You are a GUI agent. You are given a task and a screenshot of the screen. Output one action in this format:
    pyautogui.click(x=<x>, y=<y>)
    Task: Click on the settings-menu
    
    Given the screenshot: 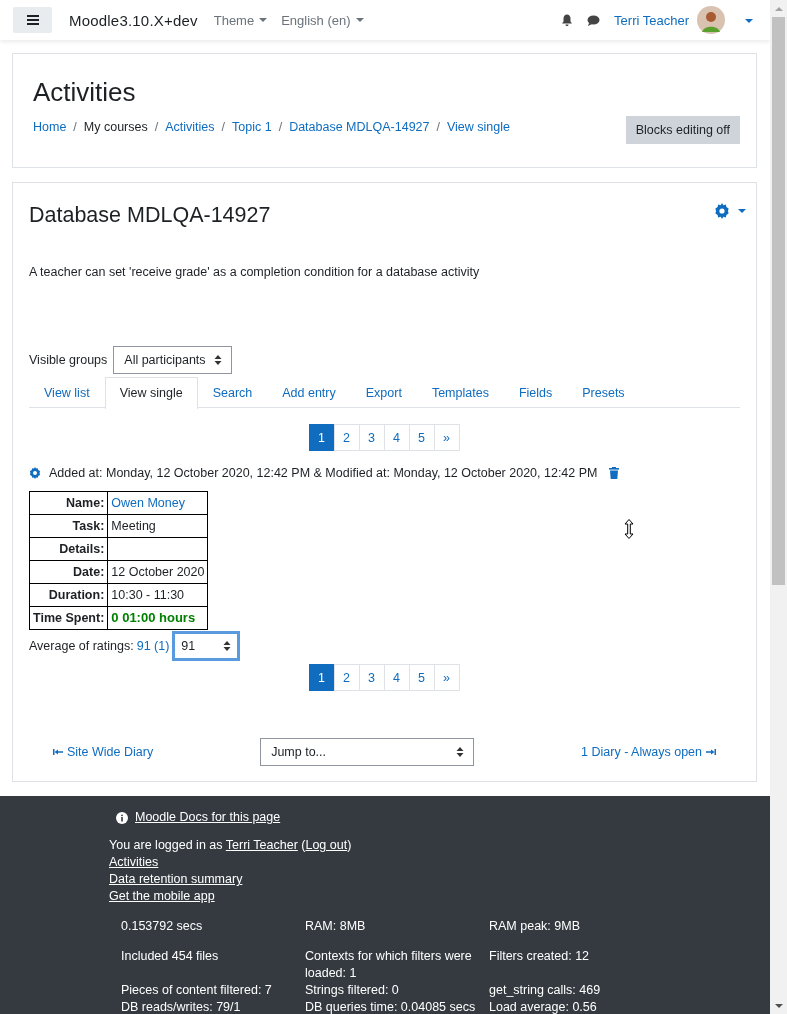 What is the action you would take?
    pyautogui.click(x=730, y=211)
    